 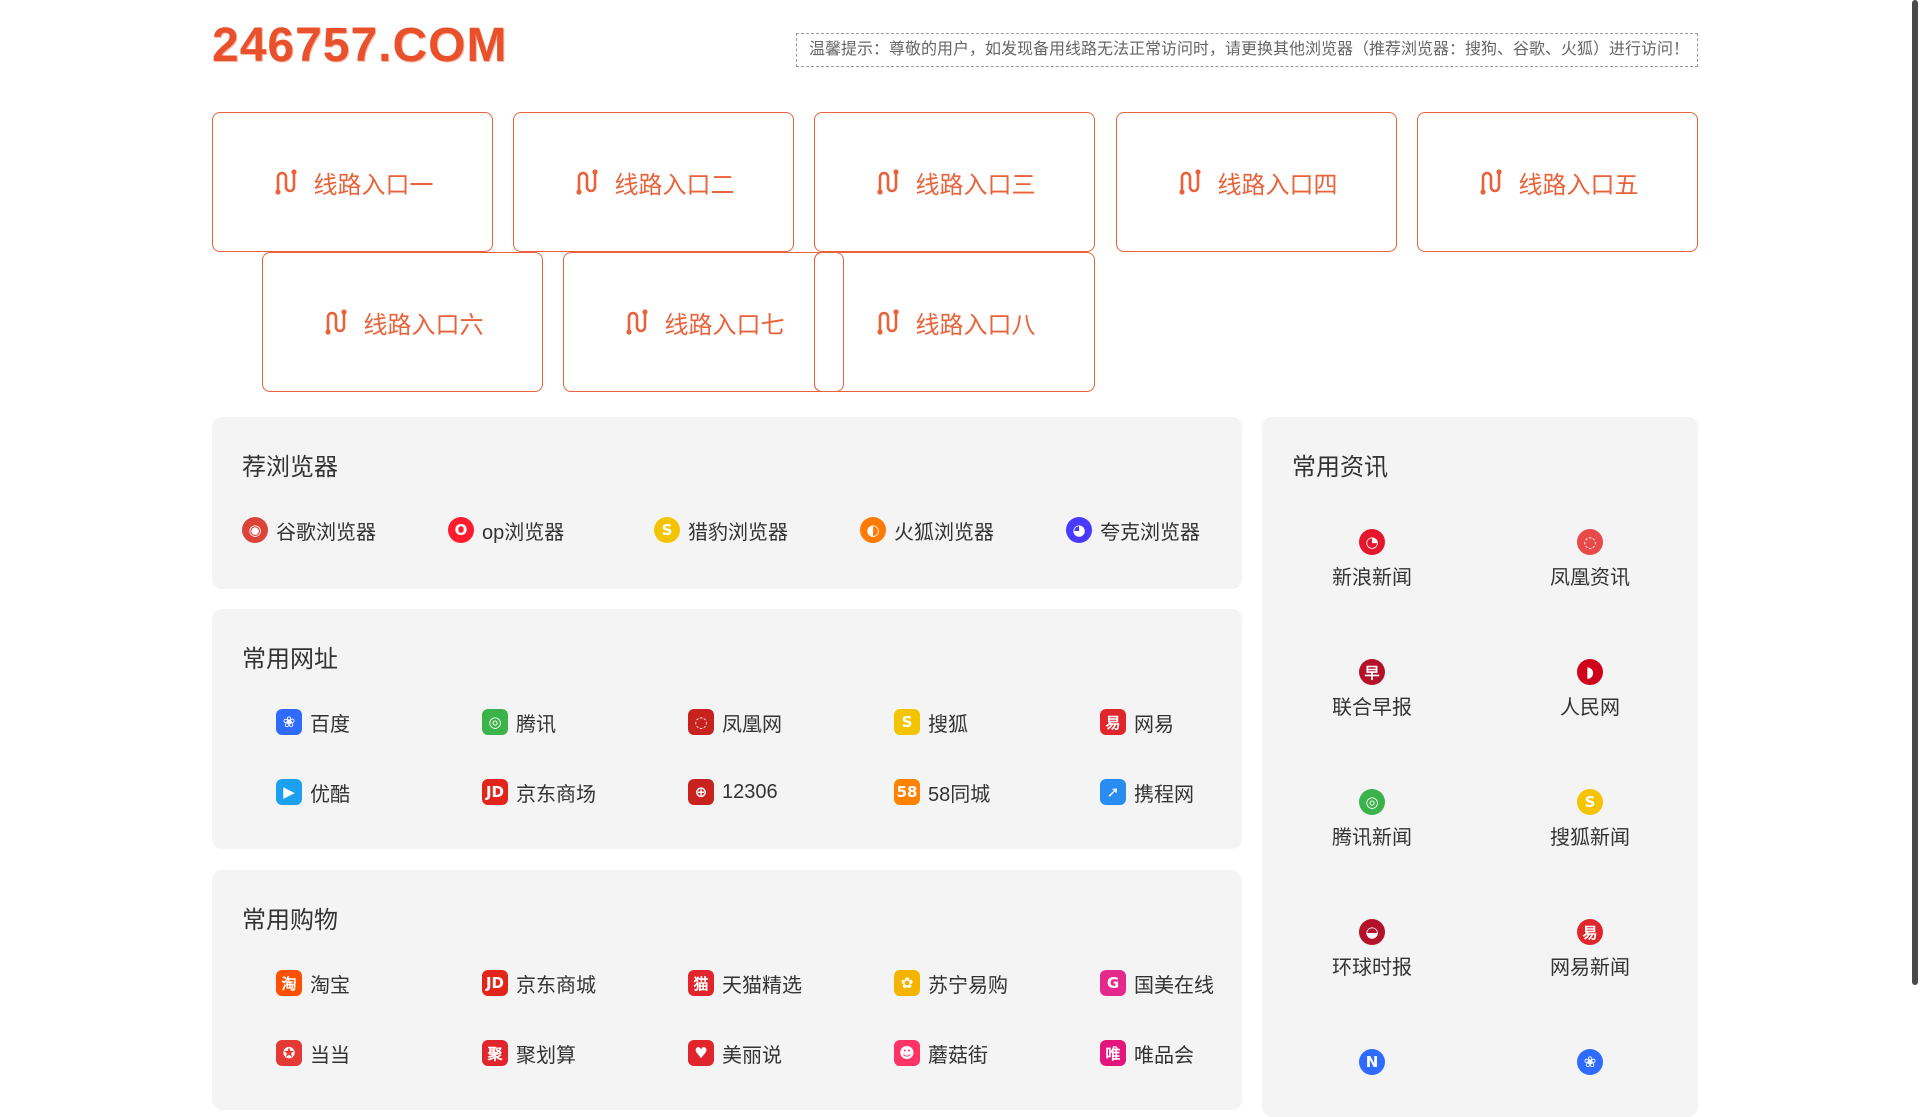 I want to click on news-item-label: 搜狐新闻, so click(x=1590, y=838).